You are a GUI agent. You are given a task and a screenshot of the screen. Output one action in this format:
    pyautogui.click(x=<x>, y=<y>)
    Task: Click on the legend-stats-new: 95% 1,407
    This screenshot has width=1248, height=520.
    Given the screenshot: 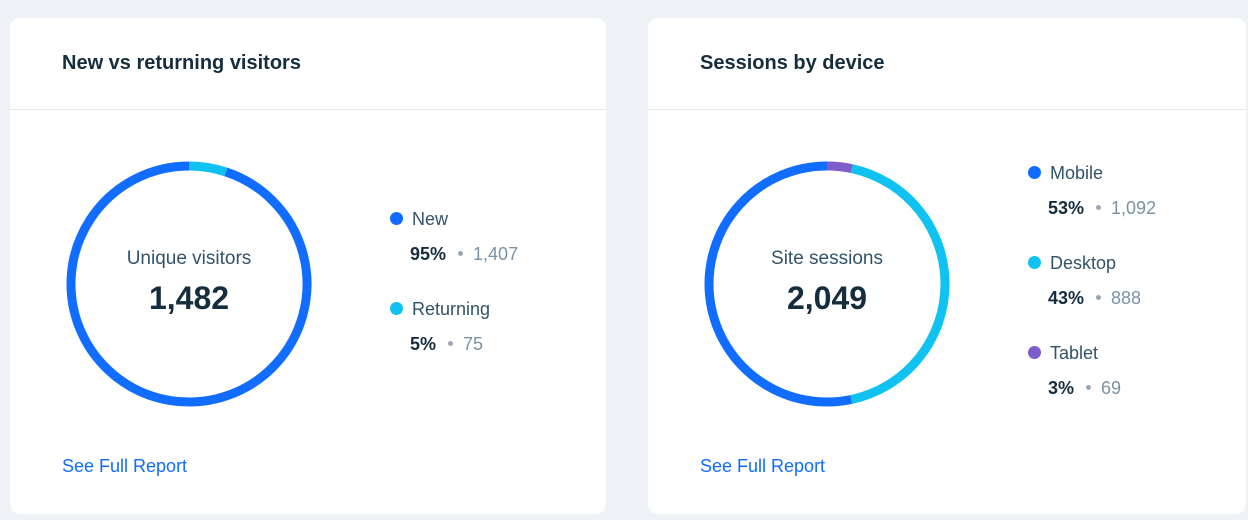 What is the action you would take?
    pyautogui.click(x=464, y=254)
    